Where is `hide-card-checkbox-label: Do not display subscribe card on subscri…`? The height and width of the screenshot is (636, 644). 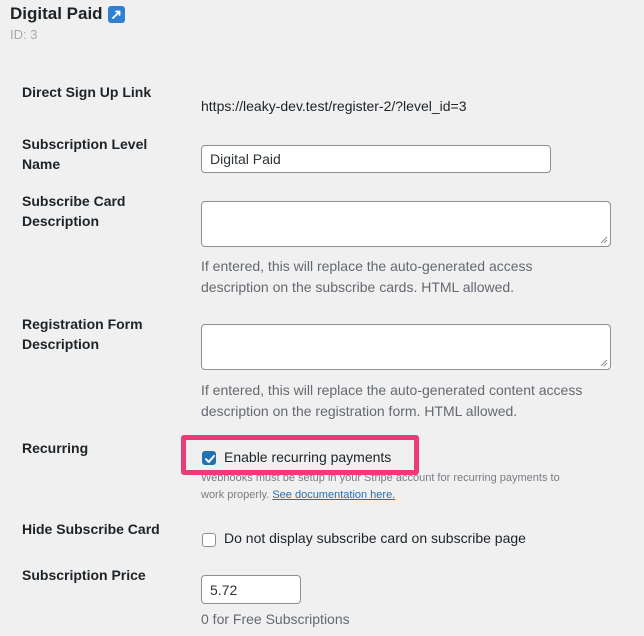 hide-card-checkbox-label: Do not display subscribe card on subscri… is located at coordinates (375, 538).